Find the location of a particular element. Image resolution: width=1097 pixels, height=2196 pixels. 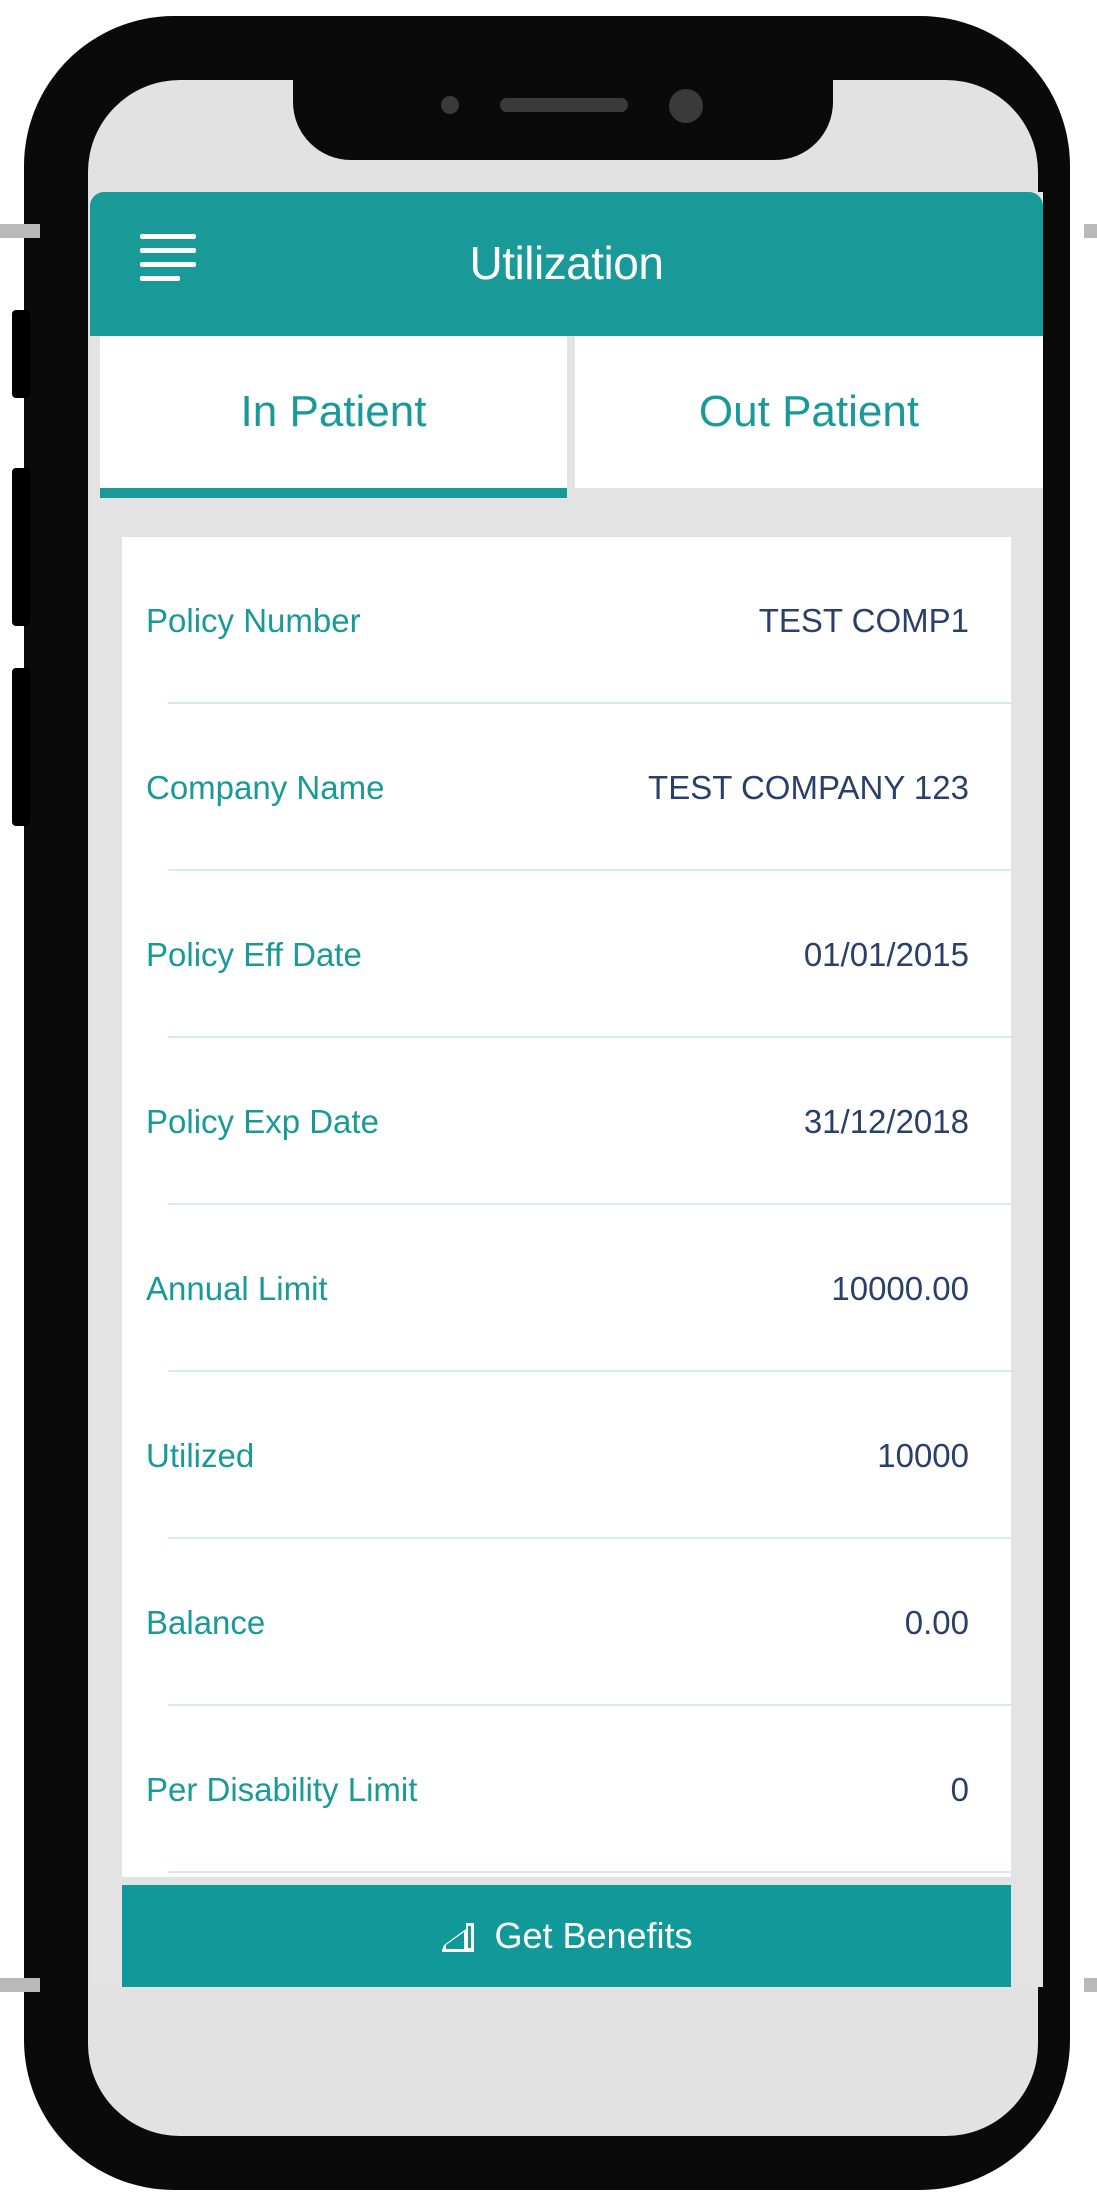

get-benefits-label: Get Benefits is located at coordinates (593, 1935).